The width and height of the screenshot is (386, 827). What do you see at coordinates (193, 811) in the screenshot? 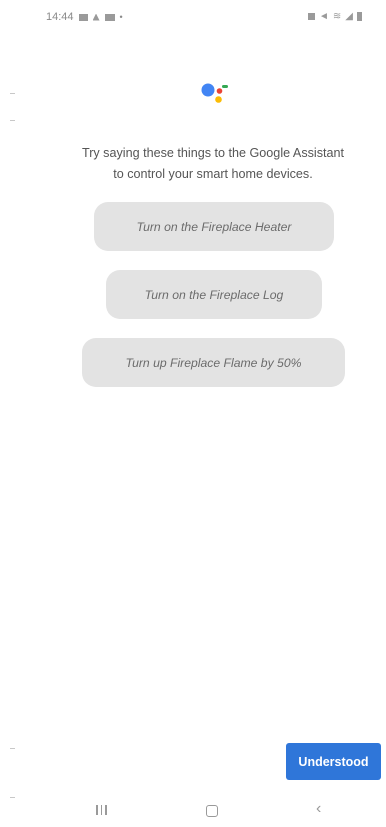
I see `navigation-bar: ‹` at bounding box center [193, 811].